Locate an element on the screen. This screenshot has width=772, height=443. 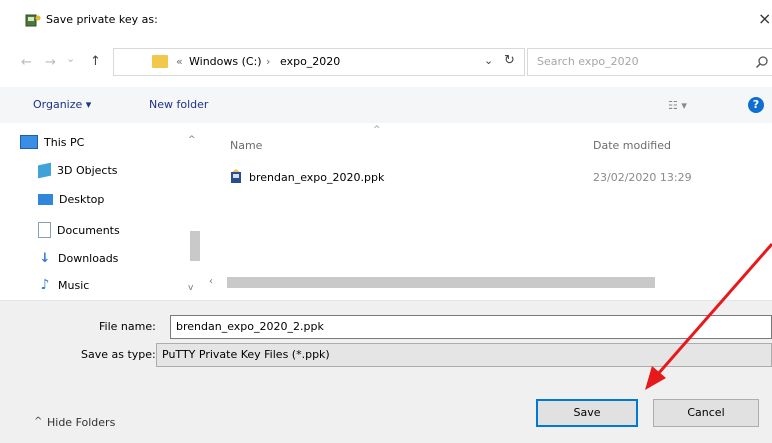
annotation-arrow is located at coordinates (708, 316).